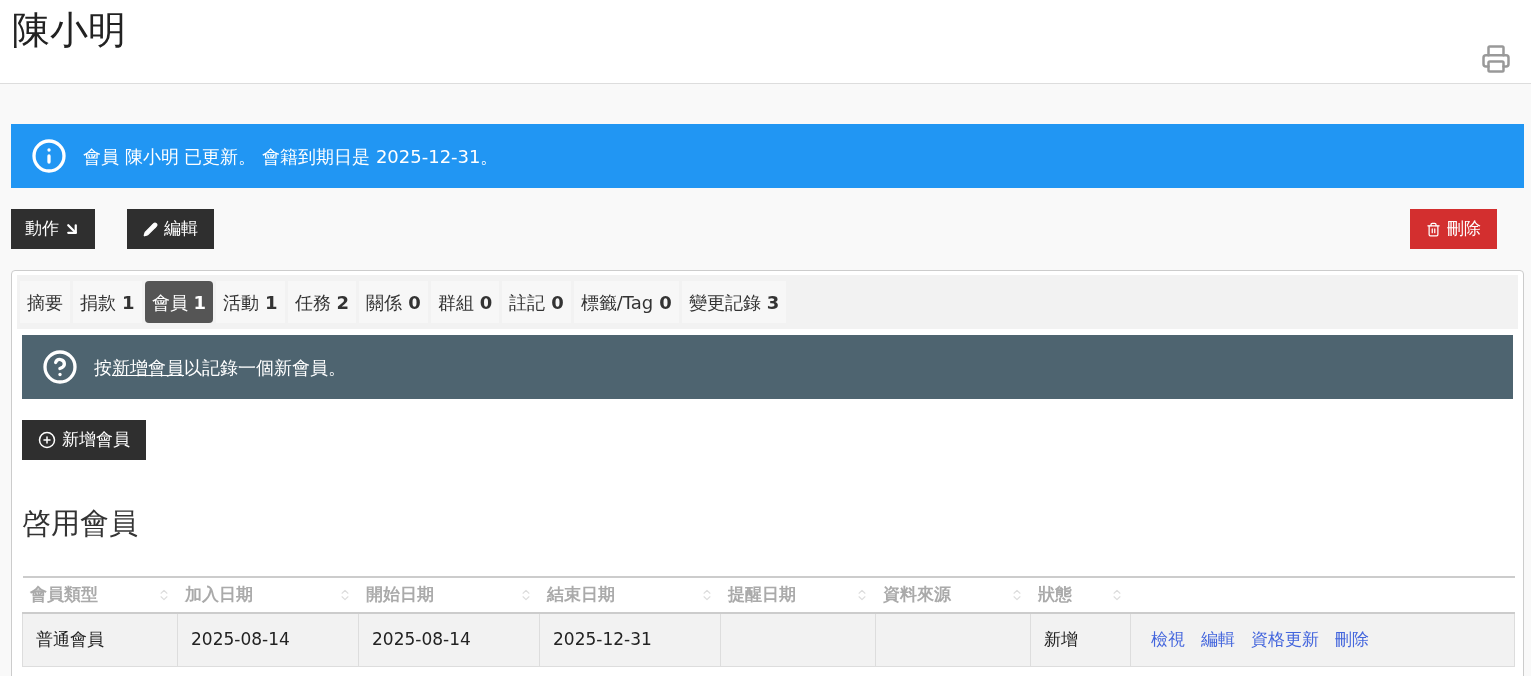  Describe the element at coordinates (734, 302) in the screenshot. I see `tab: 變更記錄 3` at that location.